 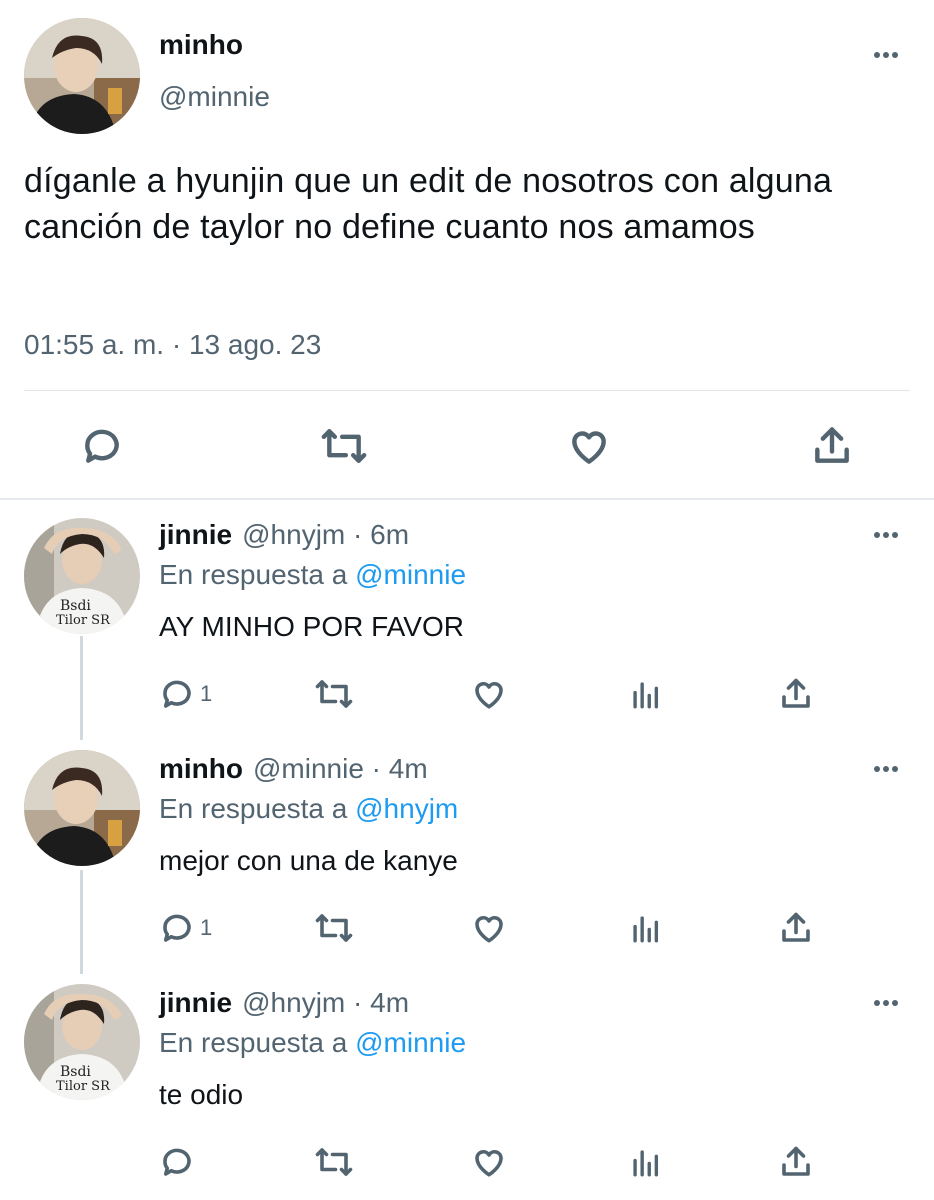 I want to click on reply-avatar, so click(x=82, y=808).